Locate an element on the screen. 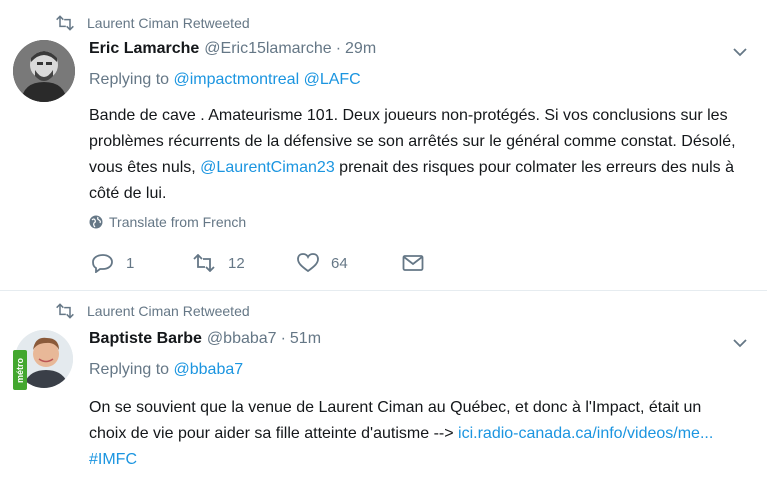 Image resolution: width=767 pixels, height=480 pixels. avatar-badge: métro is located at coordinates (20, 370).